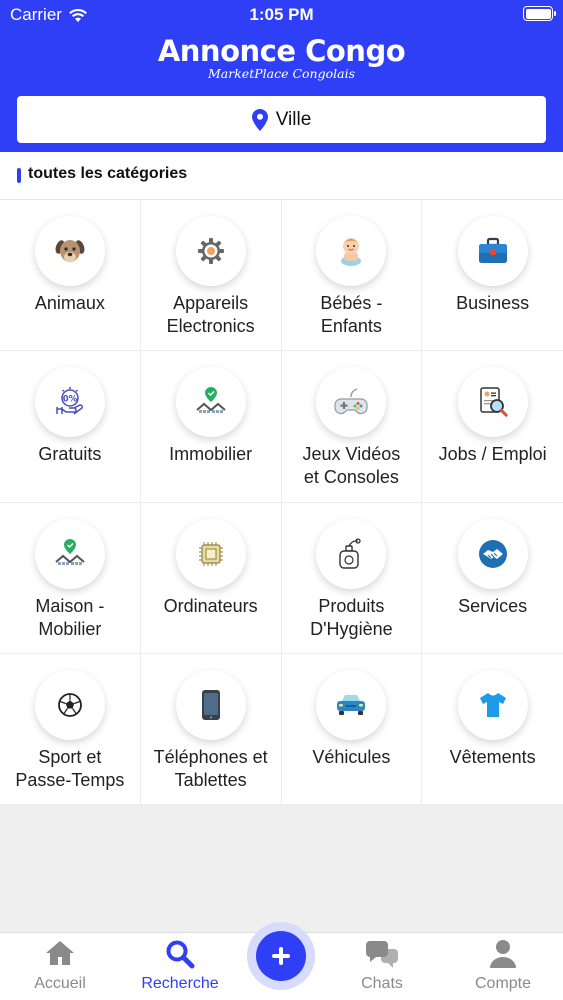 The height and width of the screenshot is (1000, 563). What do you see at coordinates (492, 427) in the screenshot?
I see `category-jobs-emploi: Jobs / Emploi` at bounding box center [492, 427].